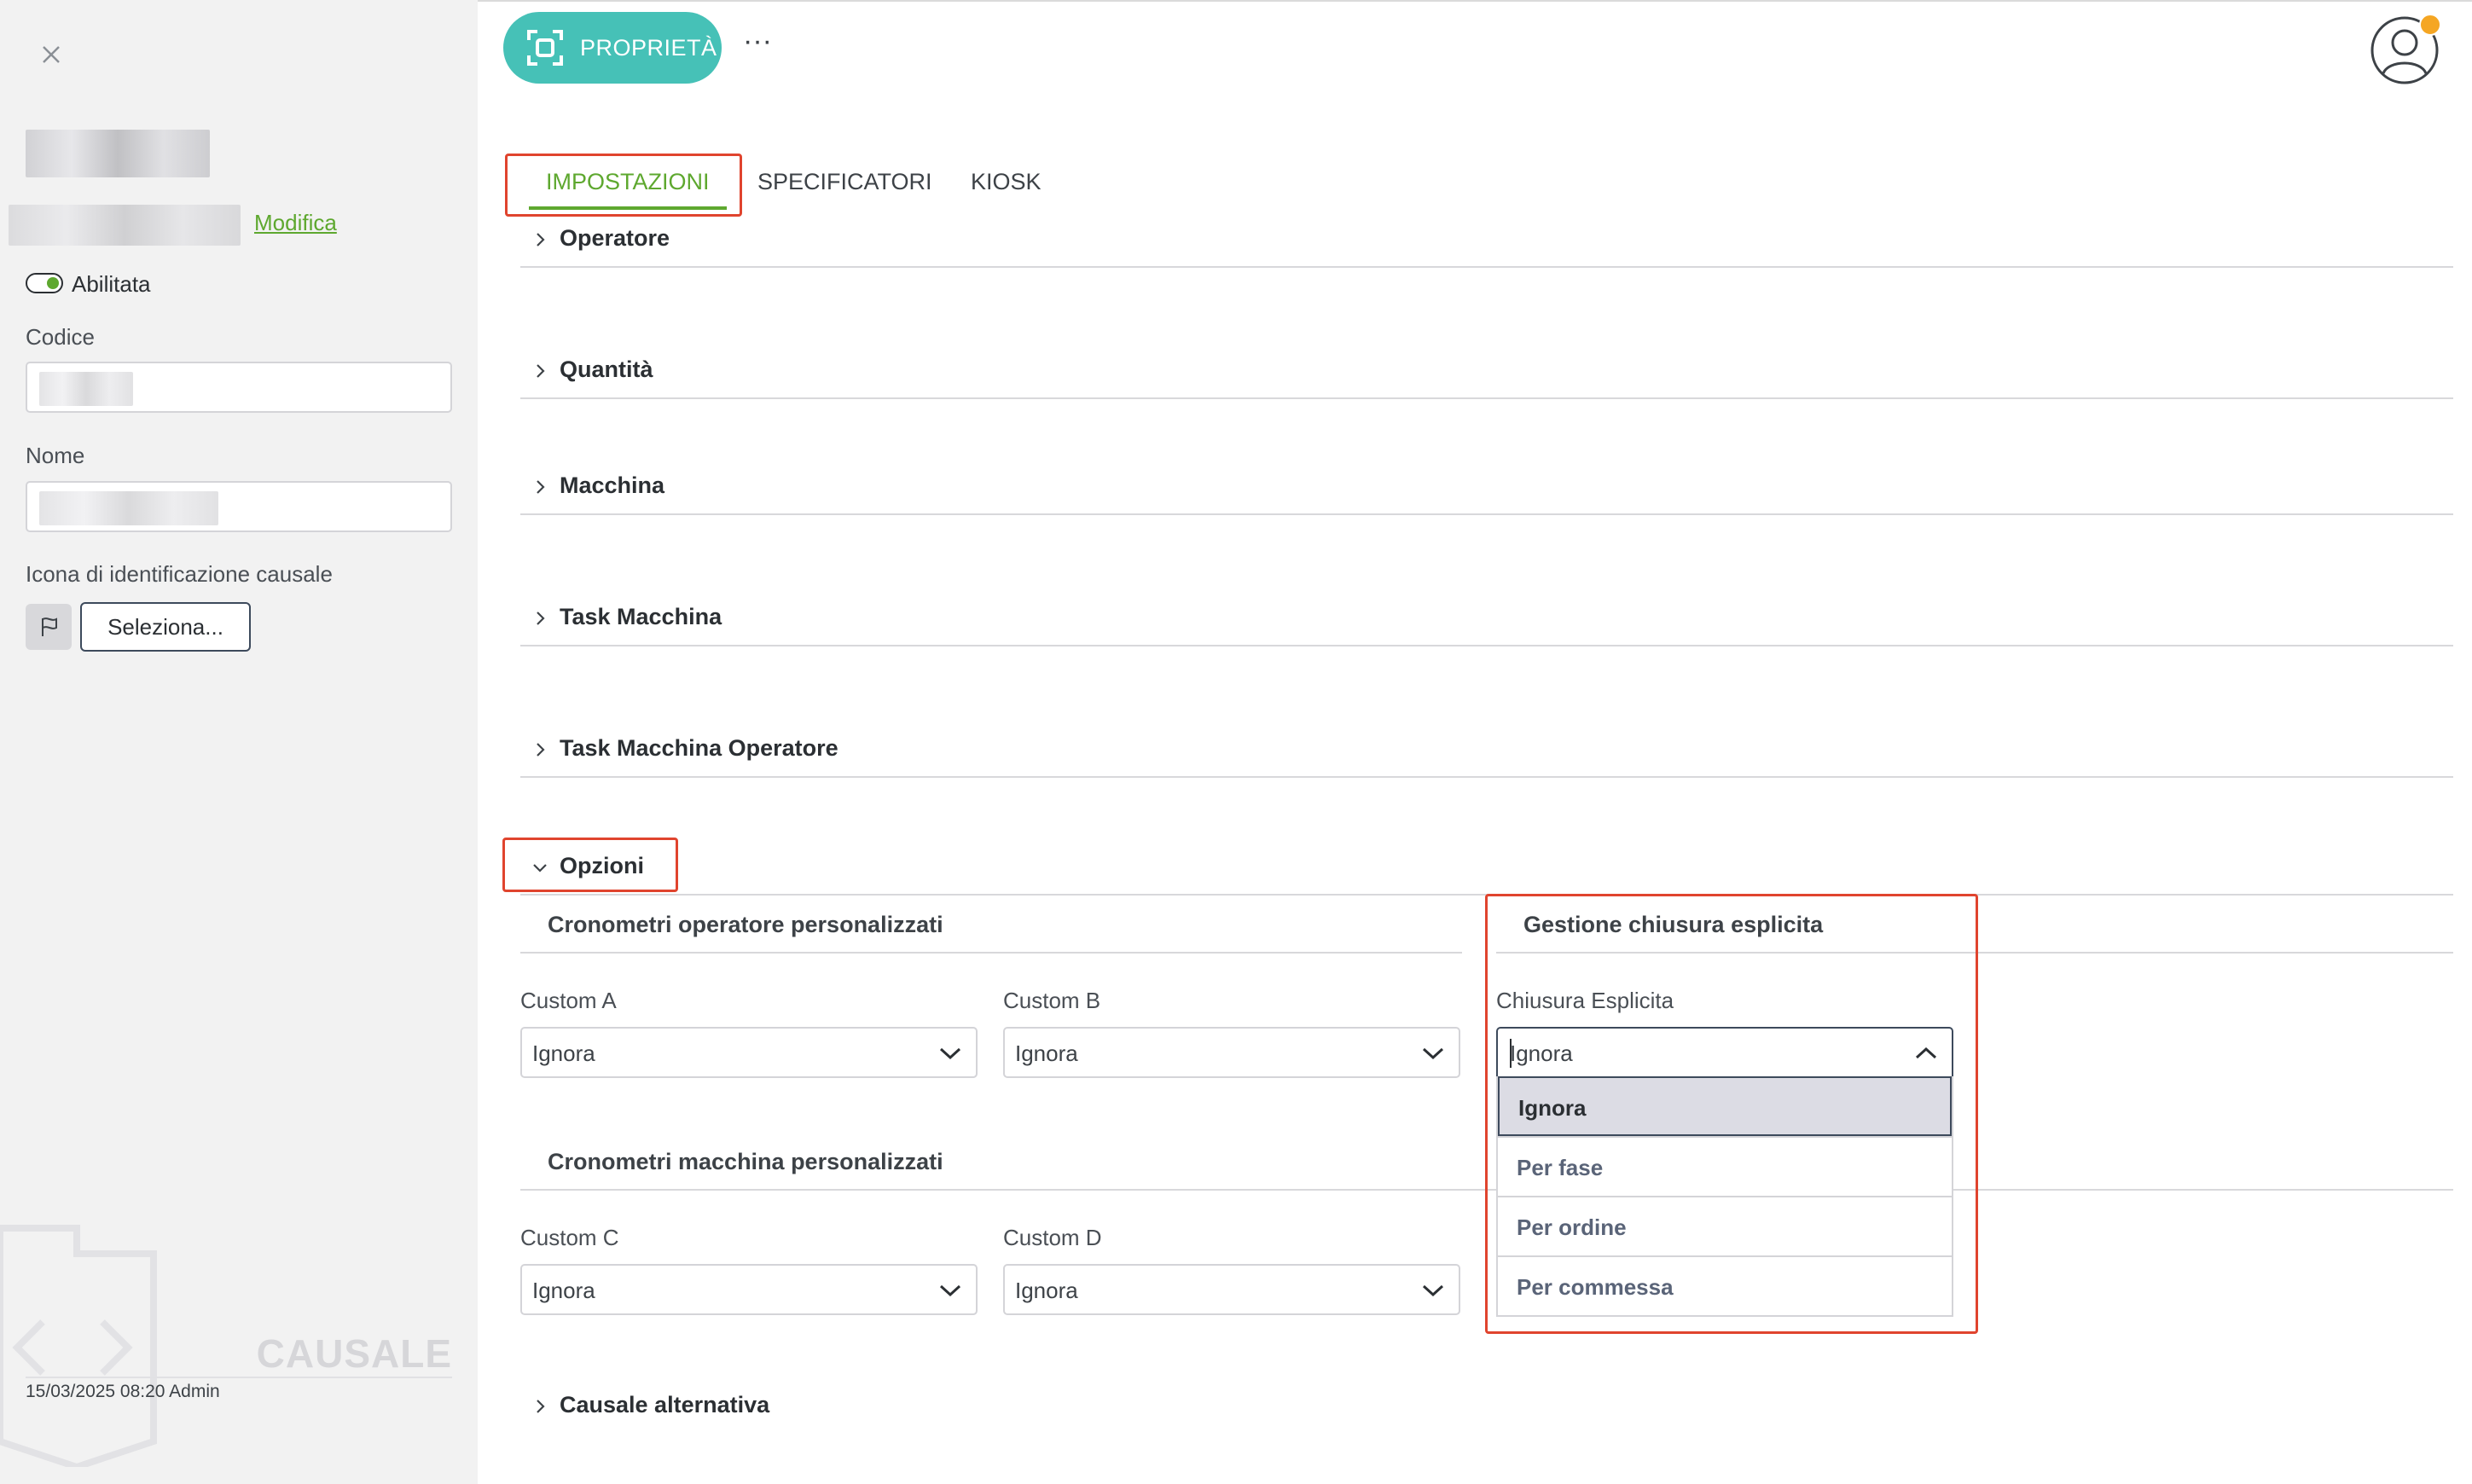 The width and height of the screenshot is (2472, 1484). Describe the element at coordinates (354, 1353) in the screenshot. I see `causale-watermark: CAUSALE` at that location.